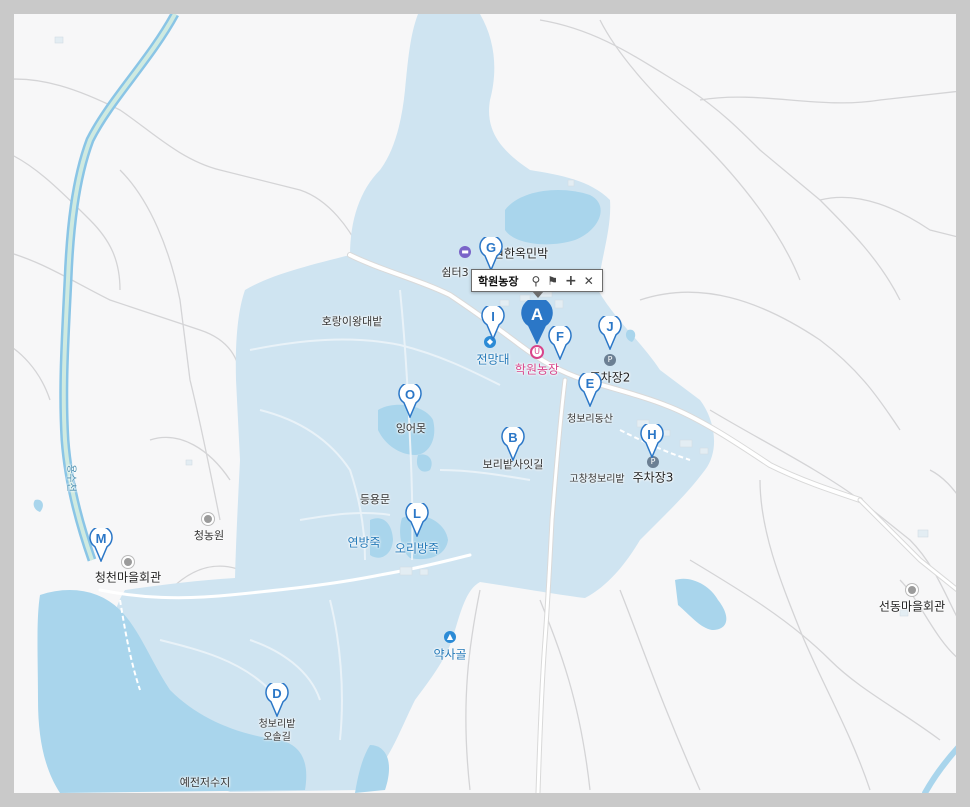 This screenshot has width=970, height=807. Describe the element at coordinates (454, 272) in the screenshot. I see `label-shelter: 쉼터3` at that location.